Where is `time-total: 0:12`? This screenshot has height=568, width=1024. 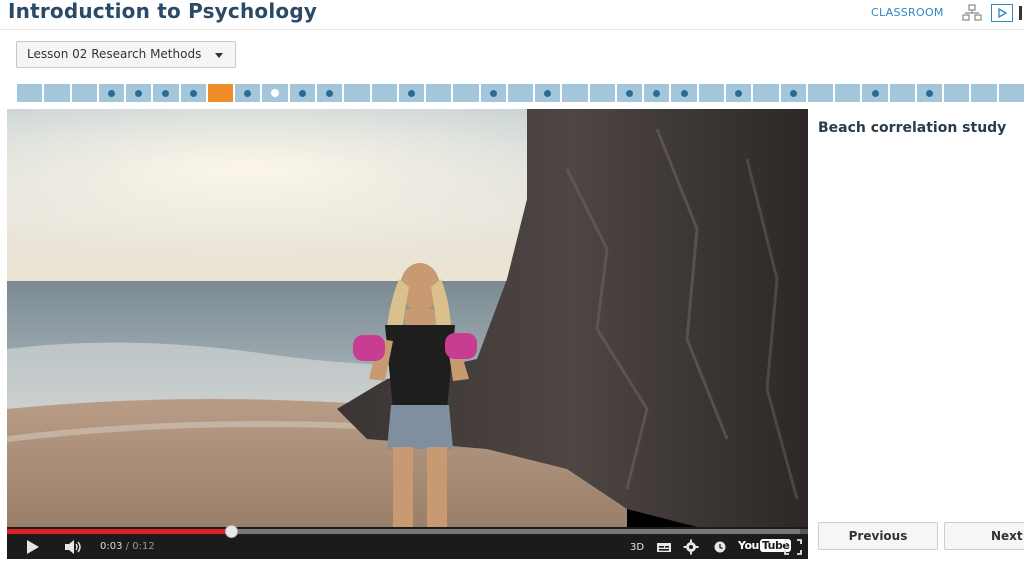
time-total: 0:12 is located at coordinates (143, 546).